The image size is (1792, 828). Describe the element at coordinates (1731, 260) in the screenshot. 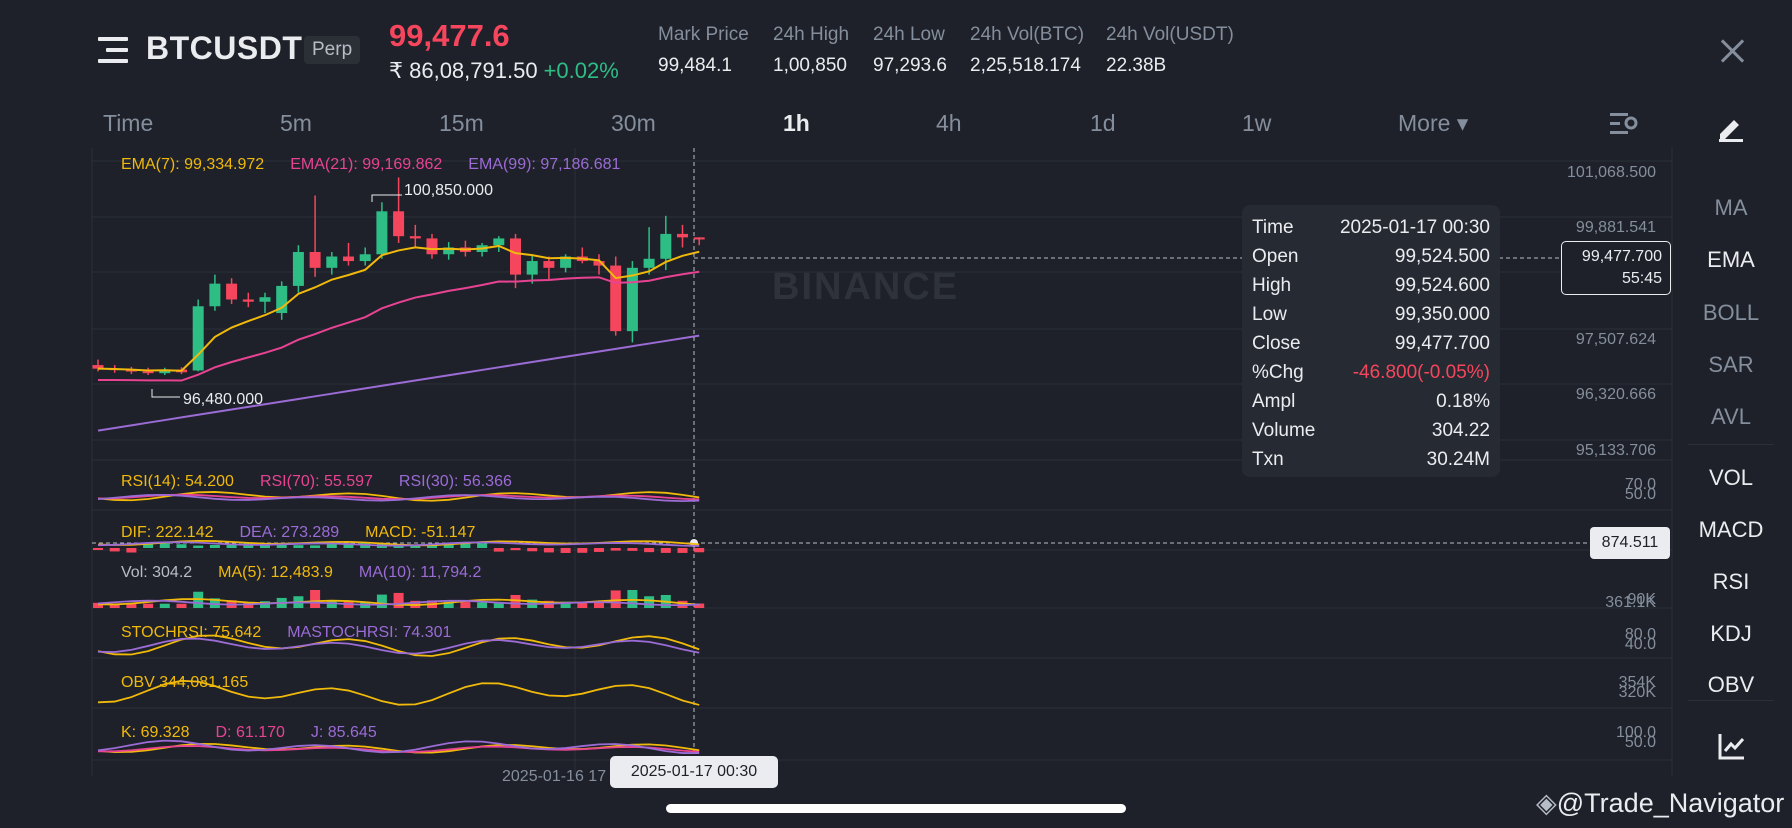

I see `indicator-ema: EMA` at that location.